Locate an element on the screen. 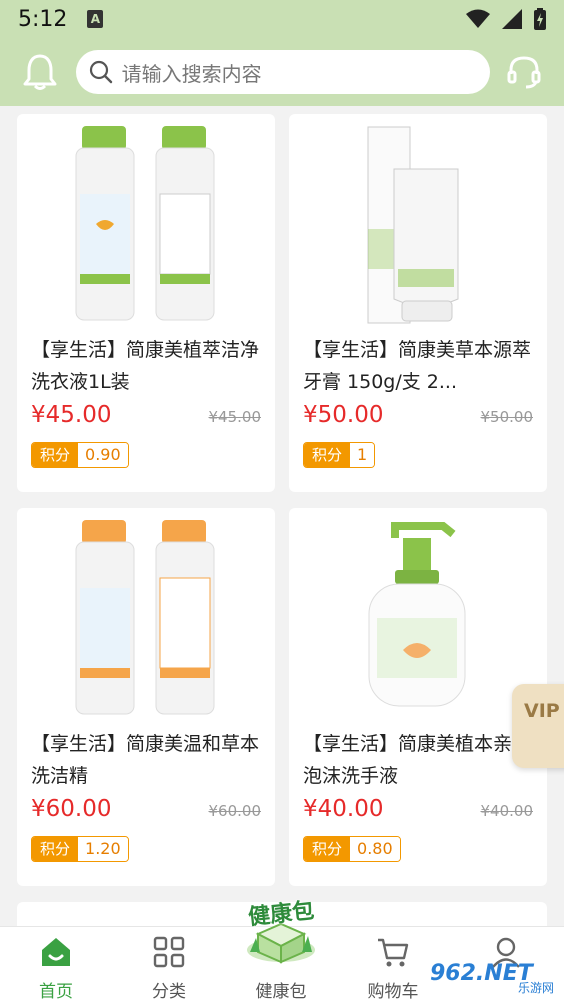 This screenshot has height=1004, width=564. watermark-subtext: 乐游网 is located at coordinates (535, 988).